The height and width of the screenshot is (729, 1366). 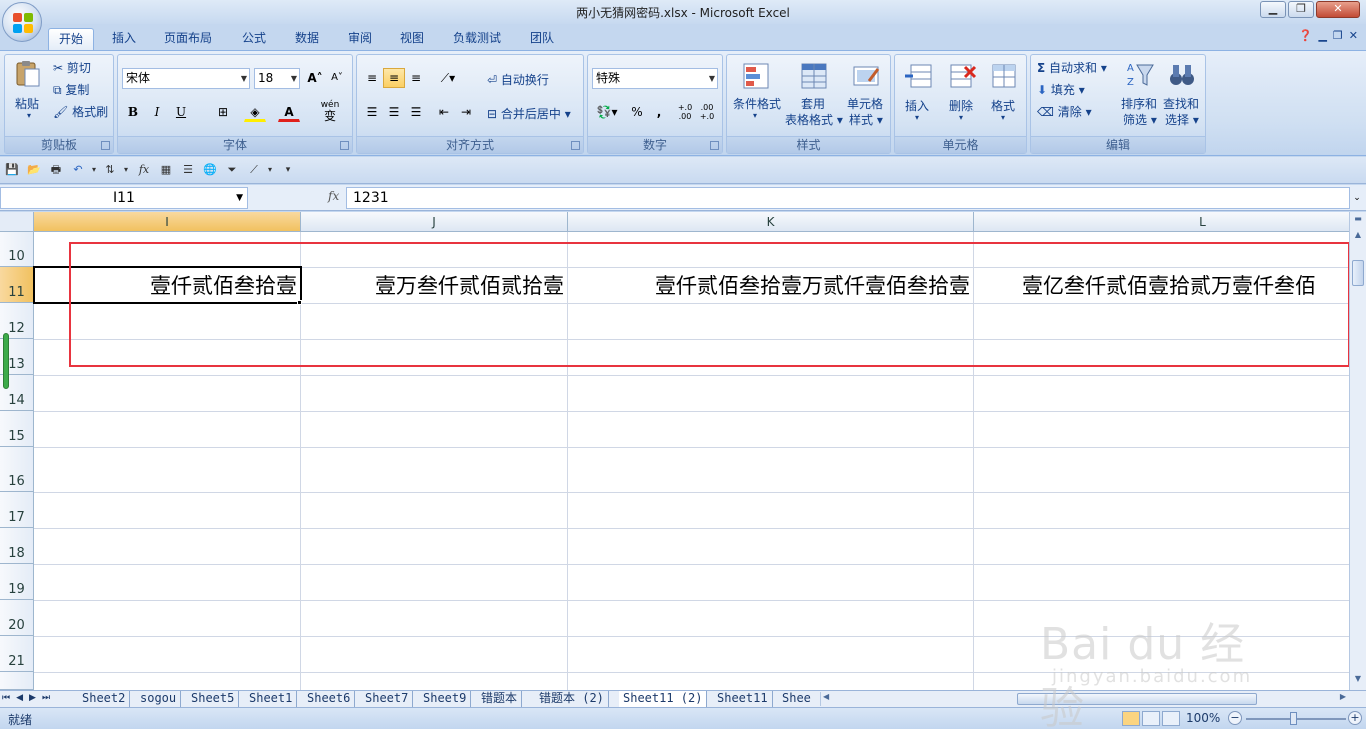 What do you see at coordinates (315, 78) in the screenshot?
I see `grow-font-button: A˄` at bounding box center [315, 78].